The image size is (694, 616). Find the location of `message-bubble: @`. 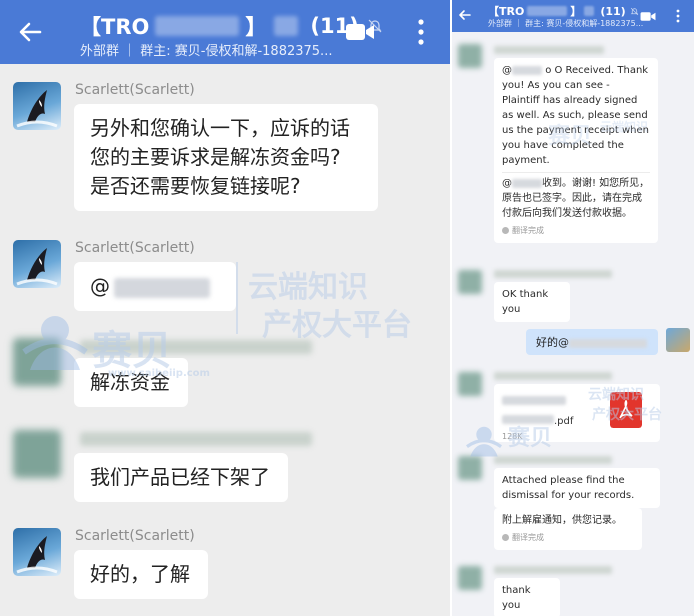

message-bubble: @ is located at coordinates (155, 286).